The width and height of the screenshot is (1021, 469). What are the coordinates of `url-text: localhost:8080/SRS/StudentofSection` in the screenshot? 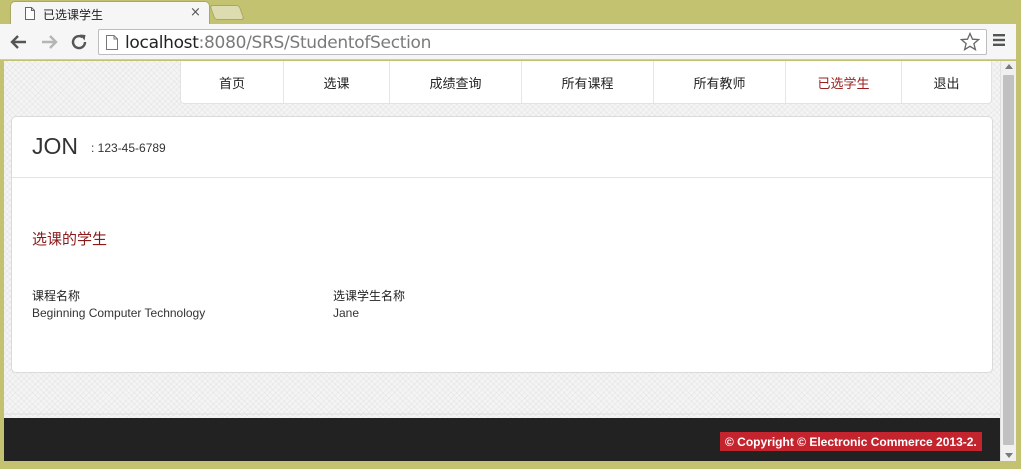 It's located at (278, 43).